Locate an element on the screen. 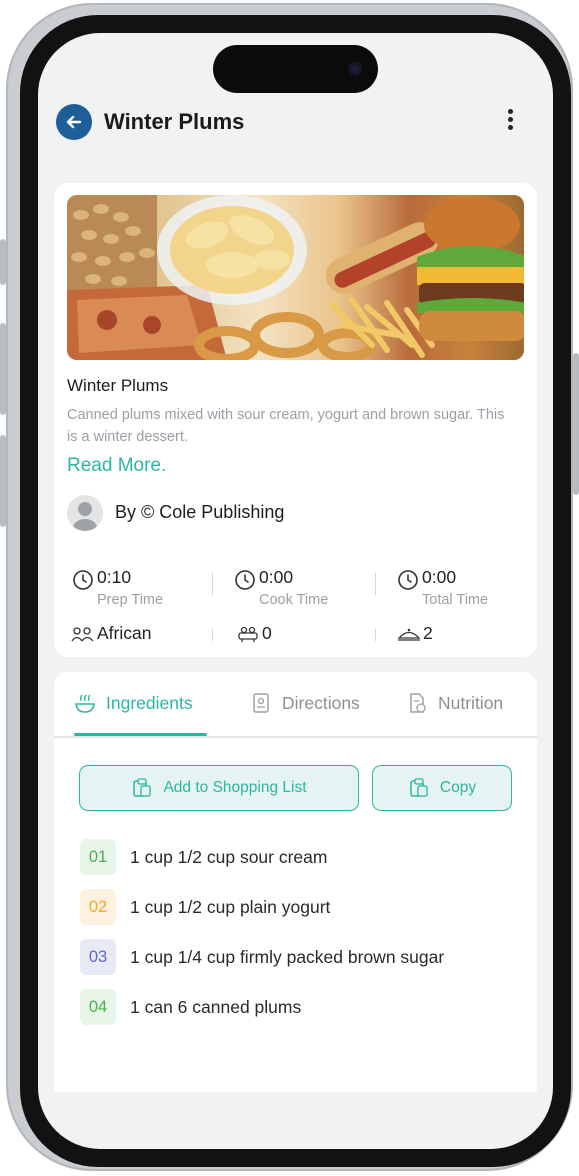  servings-value: 0 is located at coordinates (267, 633).